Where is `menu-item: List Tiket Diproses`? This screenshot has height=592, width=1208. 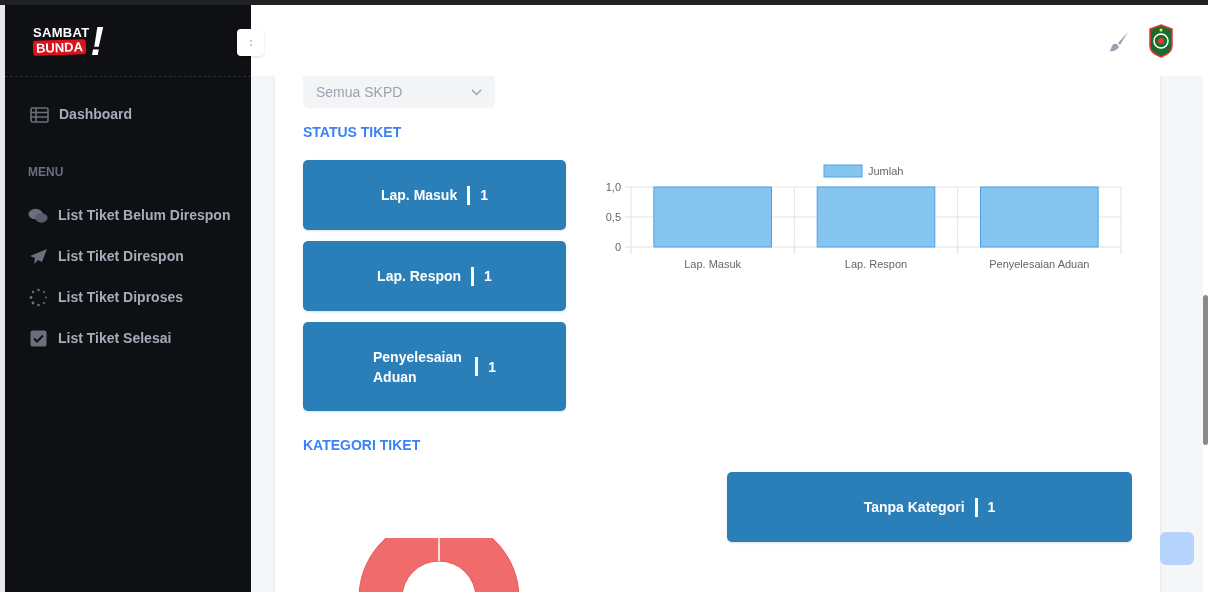 menu-item: List Tiket Diproses is located at coordinates (128, 297).